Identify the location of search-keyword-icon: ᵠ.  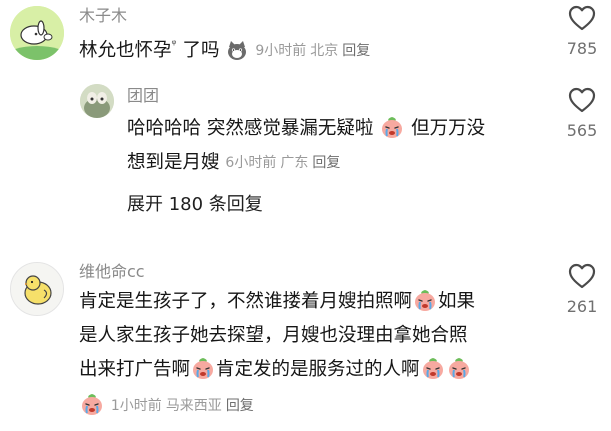
(174, 44).